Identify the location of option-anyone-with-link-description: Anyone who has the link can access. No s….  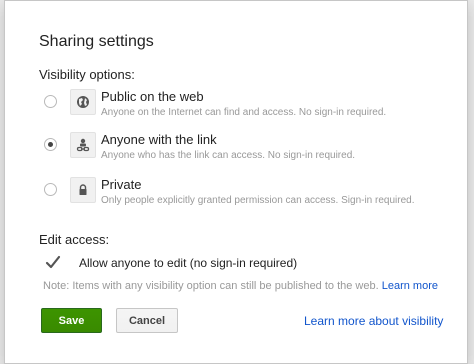
(228, 155).